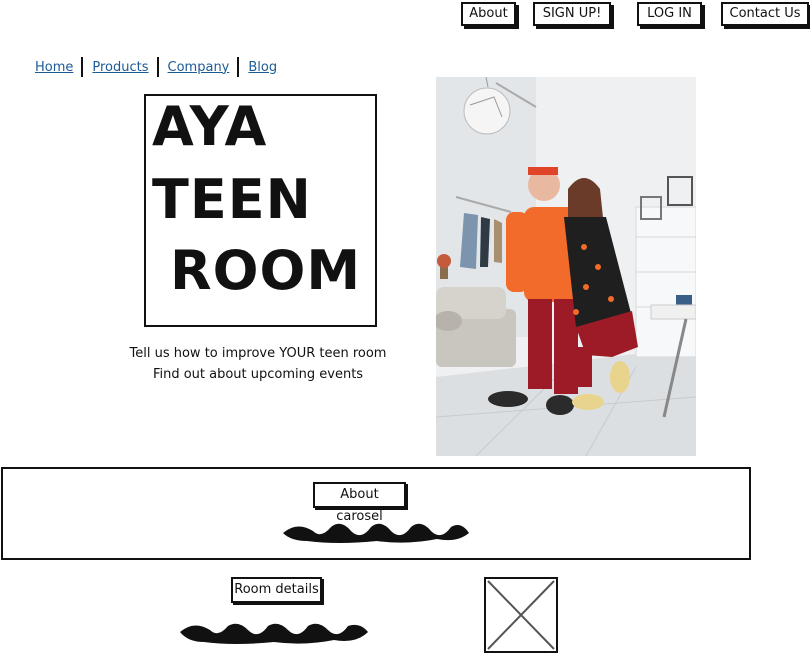 Image resolution: width=810 pixels, height=656 pixels. I want to click on carousel-section: About carosel, so click(376, 513).